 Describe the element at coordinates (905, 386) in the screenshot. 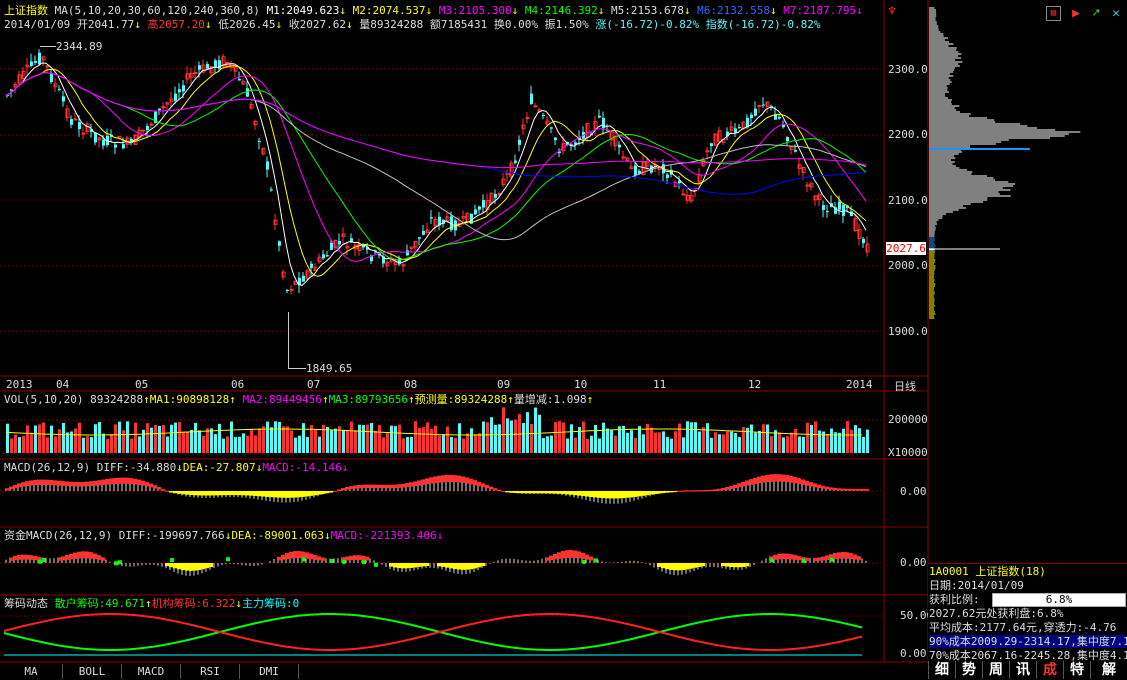

I see `period-label: 日线` at that location.